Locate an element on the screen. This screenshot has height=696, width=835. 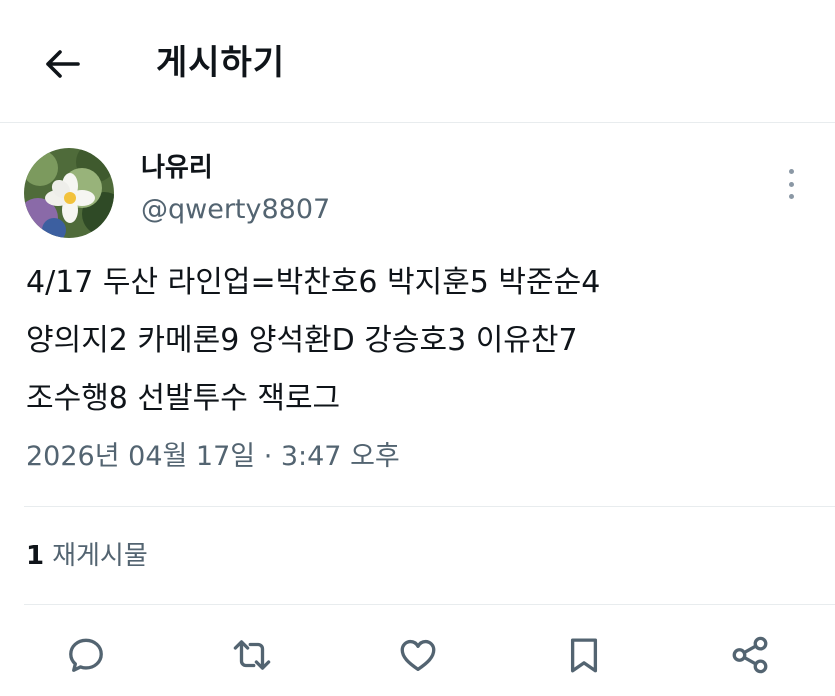
tweet-text-line: 4/17 두산 라인업=박찬호6 박지훈5 박준순4 is located at coordinates (313, 282).